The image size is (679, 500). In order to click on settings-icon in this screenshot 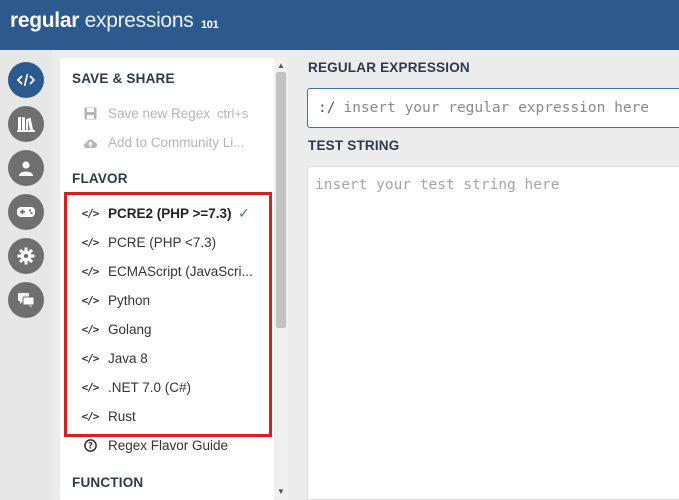, I will do `click(26, 256)`.